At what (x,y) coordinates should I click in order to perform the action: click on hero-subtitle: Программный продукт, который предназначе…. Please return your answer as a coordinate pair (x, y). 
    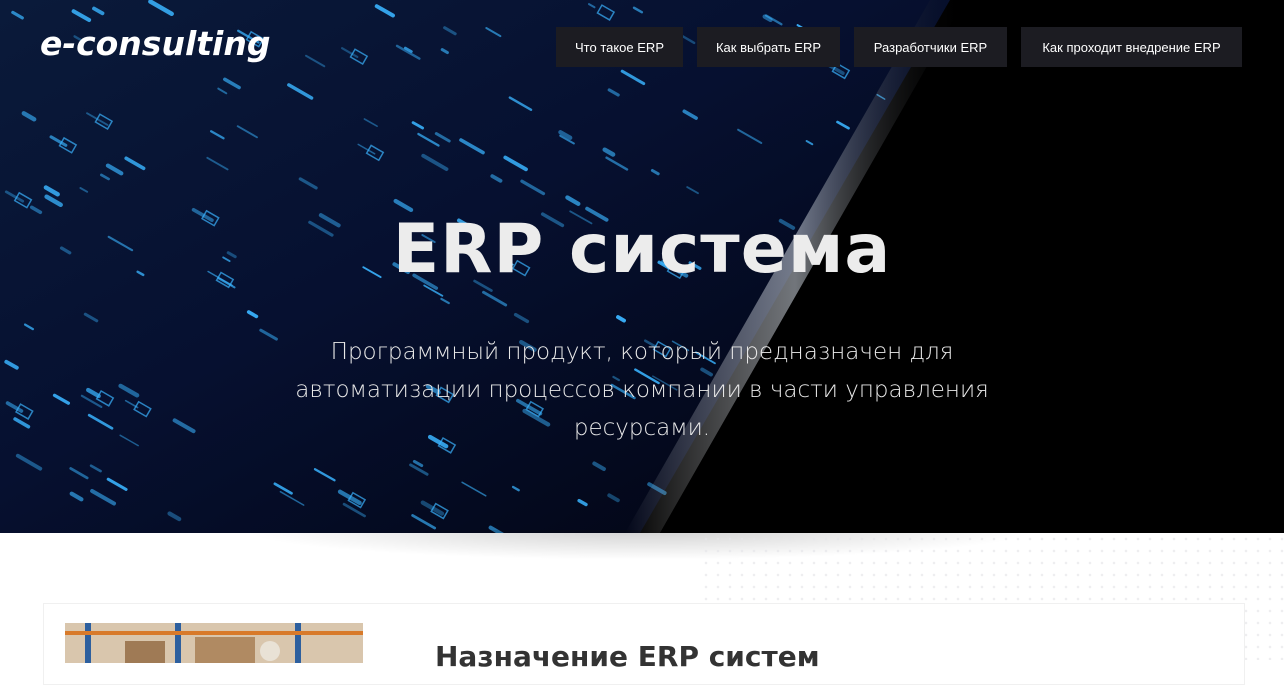
    Looking at the image, I should click on (642, 390).